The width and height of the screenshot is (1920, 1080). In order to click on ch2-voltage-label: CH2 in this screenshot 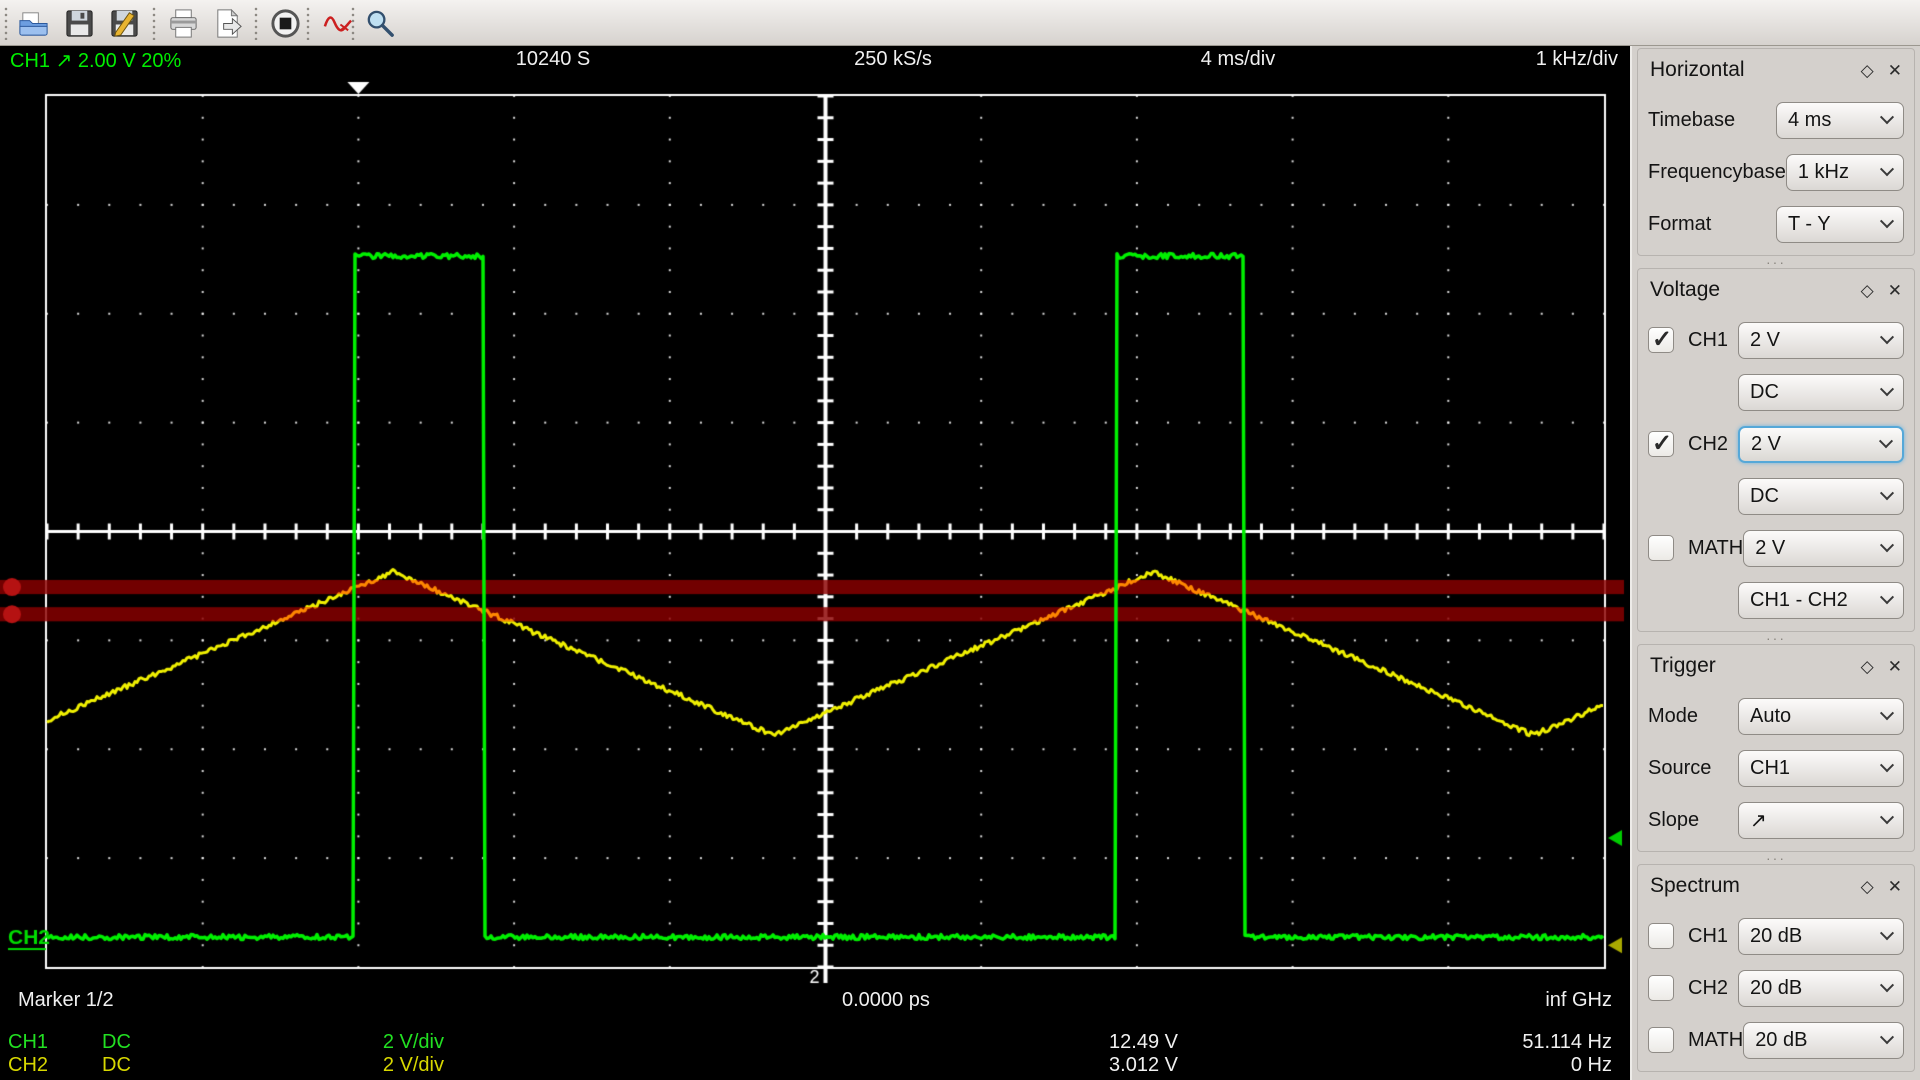, I will do `click(1708, 443)`.